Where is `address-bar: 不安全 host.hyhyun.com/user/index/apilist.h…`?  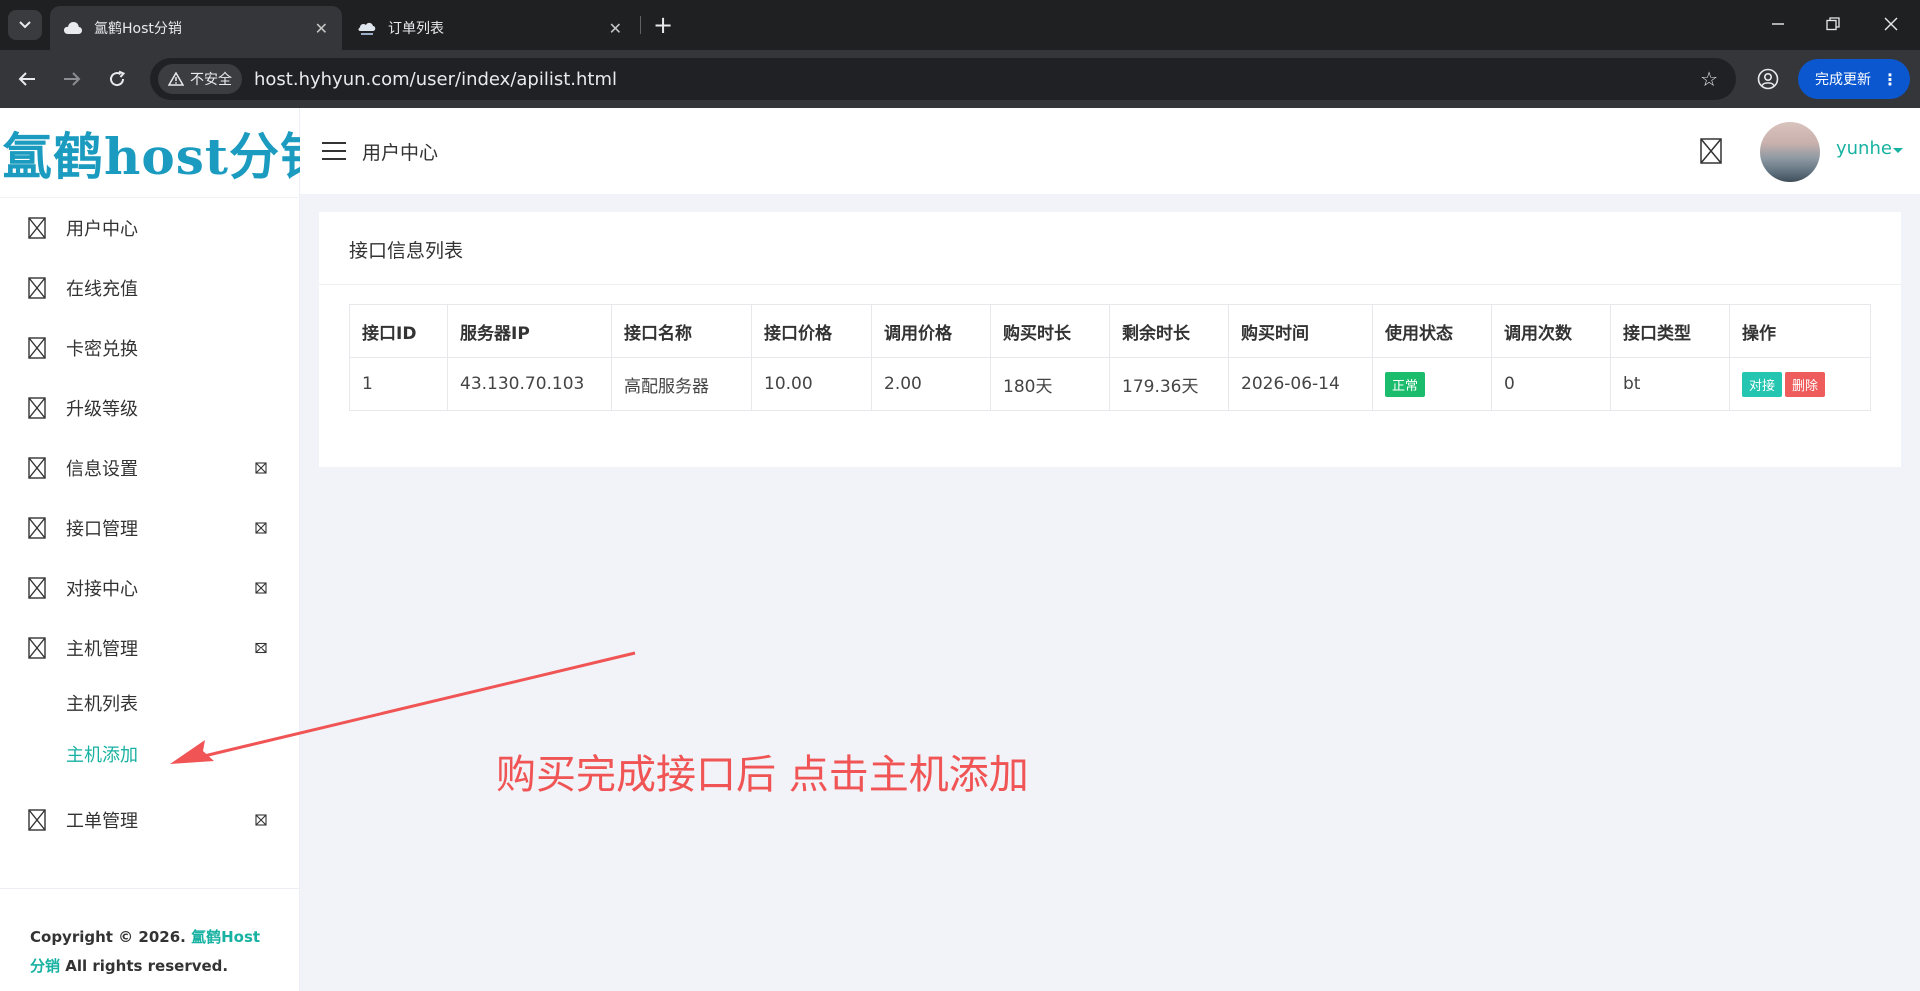 address-bar: 不安全 host.hyhyun.com/user/index/apilist.h… is located at coordinates (943, 79).